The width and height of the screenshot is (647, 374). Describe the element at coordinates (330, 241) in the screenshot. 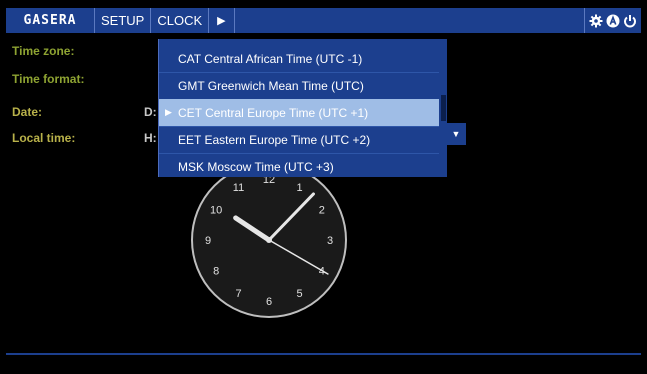

I see `clock-number: 3` at that location.